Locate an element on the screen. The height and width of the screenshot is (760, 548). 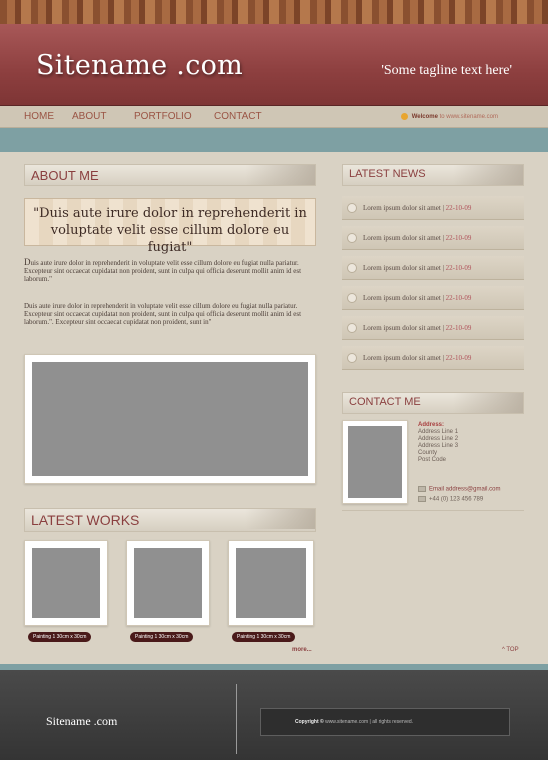
phone-icon is located at coordinates (422, 499).